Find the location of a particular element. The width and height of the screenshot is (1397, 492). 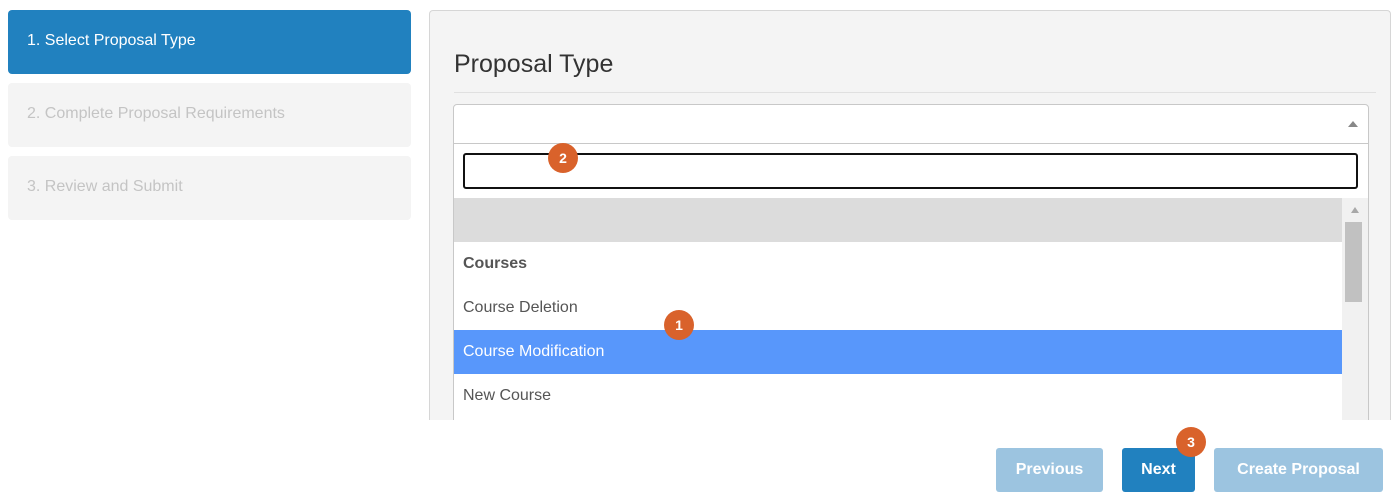

previous-button: Previous is located at coordinates (1049, 470).